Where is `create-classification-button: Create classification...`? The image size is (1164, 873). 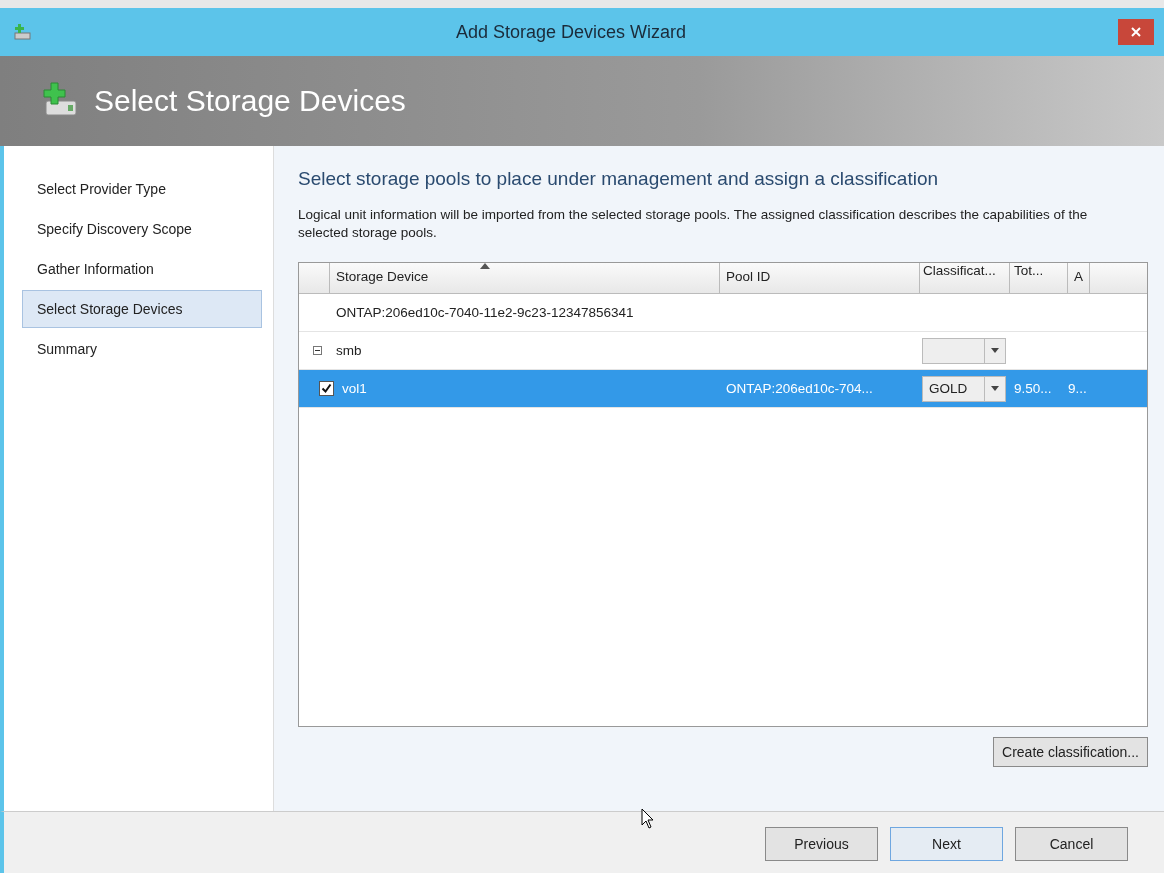 create-classification-button: Create classification... is located at coordinates (1070, 752).